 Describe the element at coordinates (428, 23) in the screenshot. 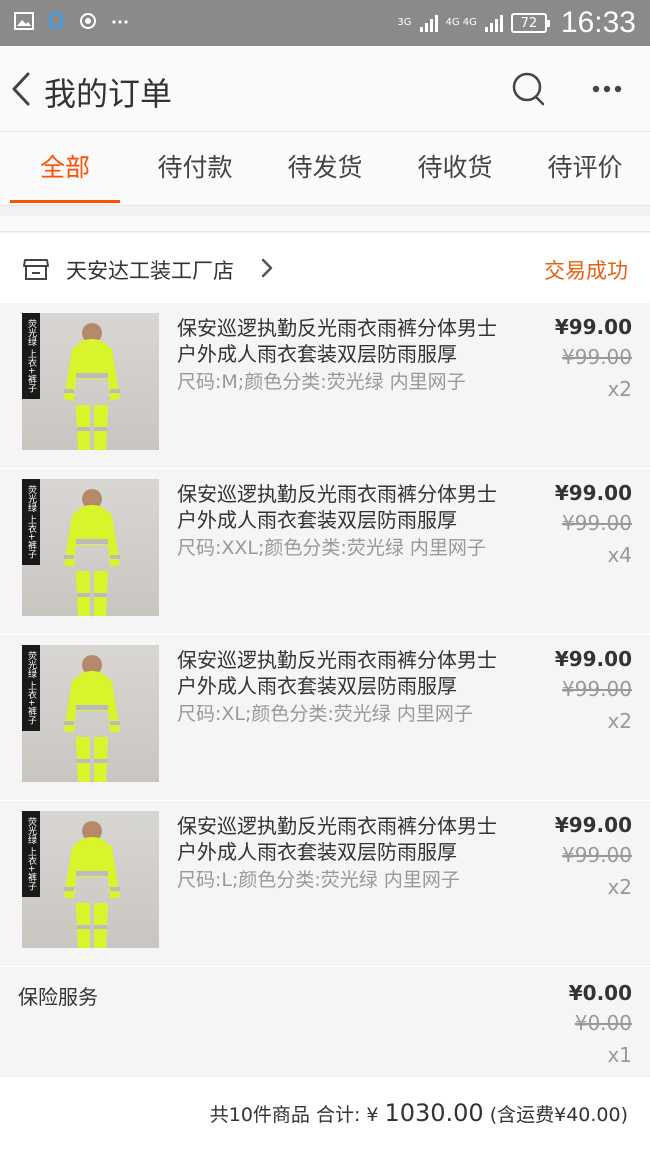

I see `signal-icon` at that location.